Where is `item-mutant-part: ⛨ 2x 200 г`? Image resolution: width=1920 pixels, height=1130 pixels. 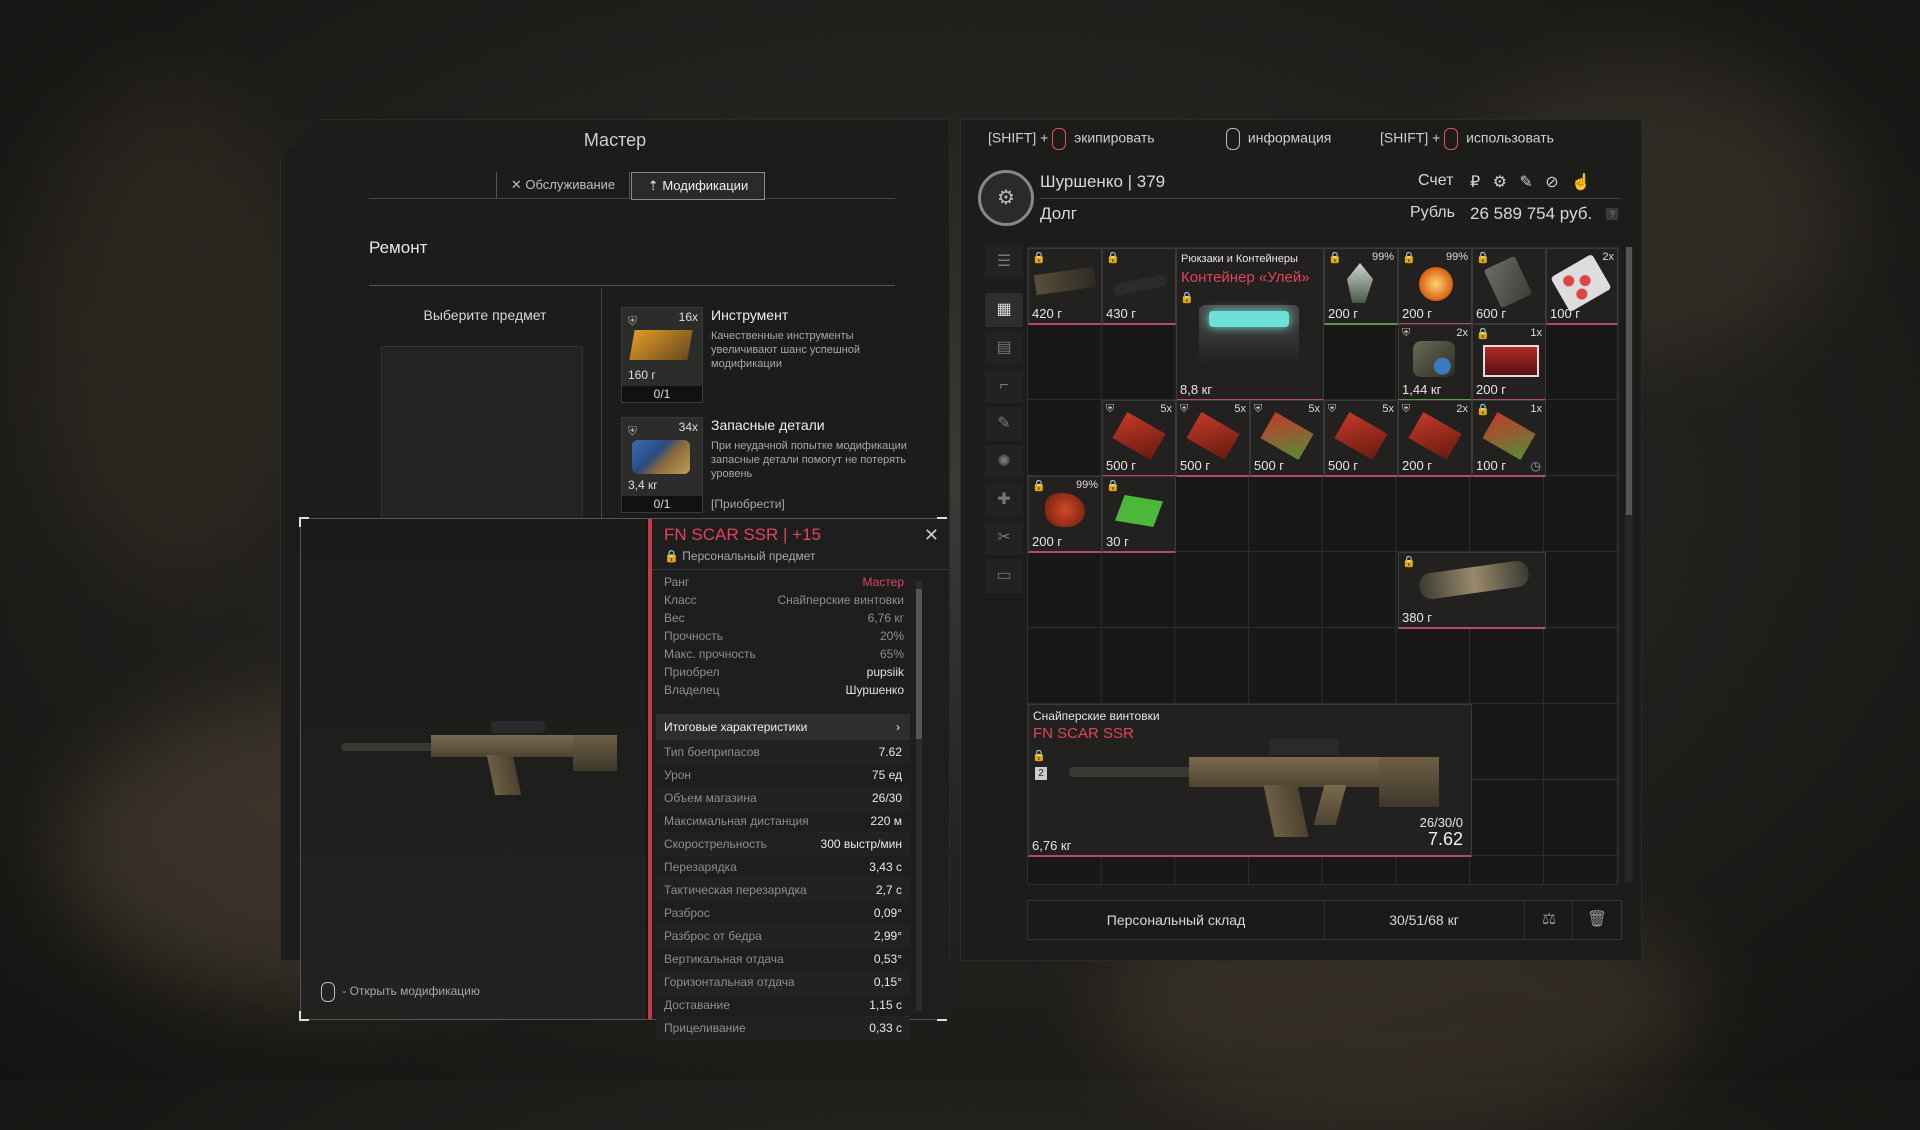
item-mutant-part: ⛨ 2x 200 г is located at coordinates (1435, 438).